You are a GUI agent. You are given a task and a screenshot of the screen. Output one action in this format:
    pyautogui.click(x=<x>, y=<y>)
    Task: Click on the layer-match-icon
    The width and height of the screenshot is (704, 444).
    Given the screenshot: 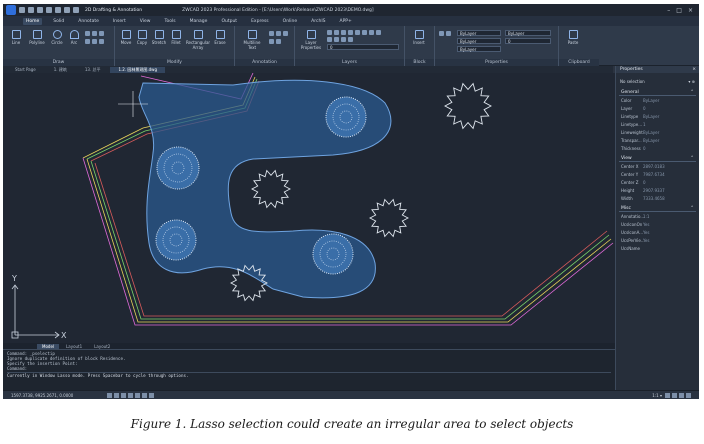 What is the action you would take?
    pyautogui.click(x=357, y=32)
    